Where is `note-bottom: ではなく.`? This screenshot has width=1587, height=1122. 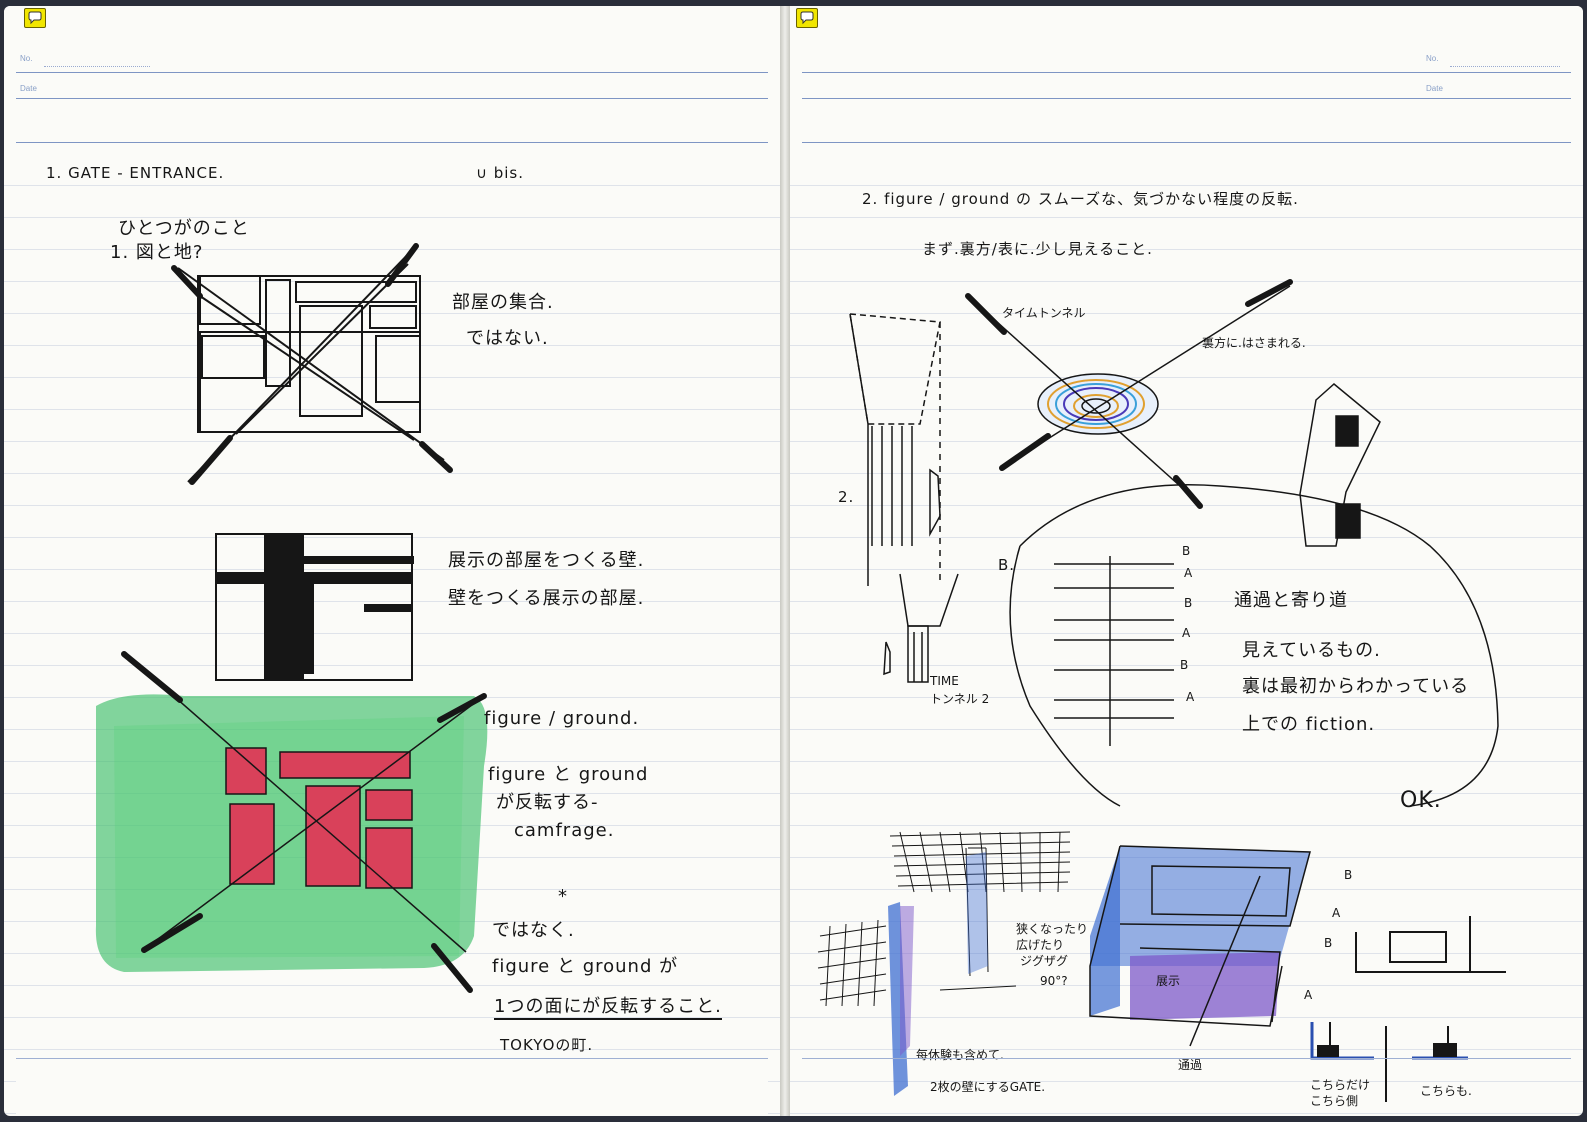
note-bottom: ではなく. is located at coordinates (533, 930).